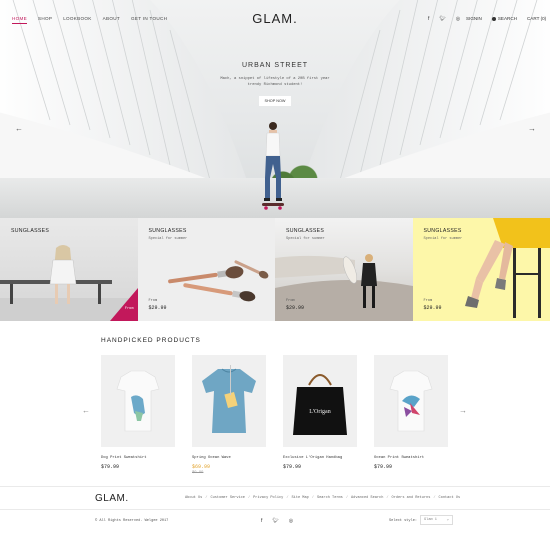 The height and width of the screenshot is (533, 550). I want to click on header-actions: SIGNIN SEARCH CART (0), so click(506, 18).